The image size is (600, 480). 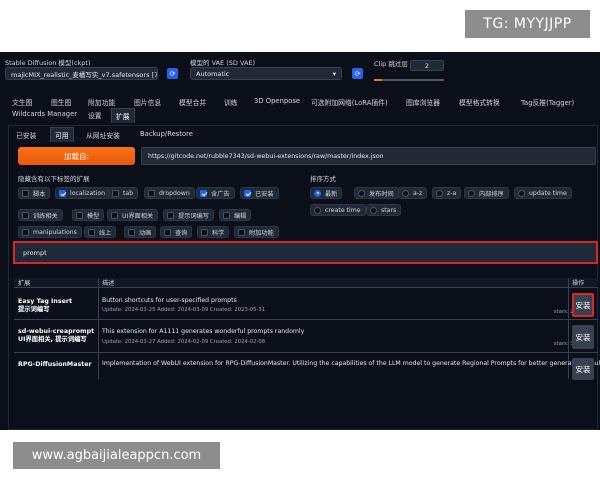 What do you see at coordinates (218, 233) in the screenshot?
I see `chip-label: 科学` at bounding box center [218, 233].